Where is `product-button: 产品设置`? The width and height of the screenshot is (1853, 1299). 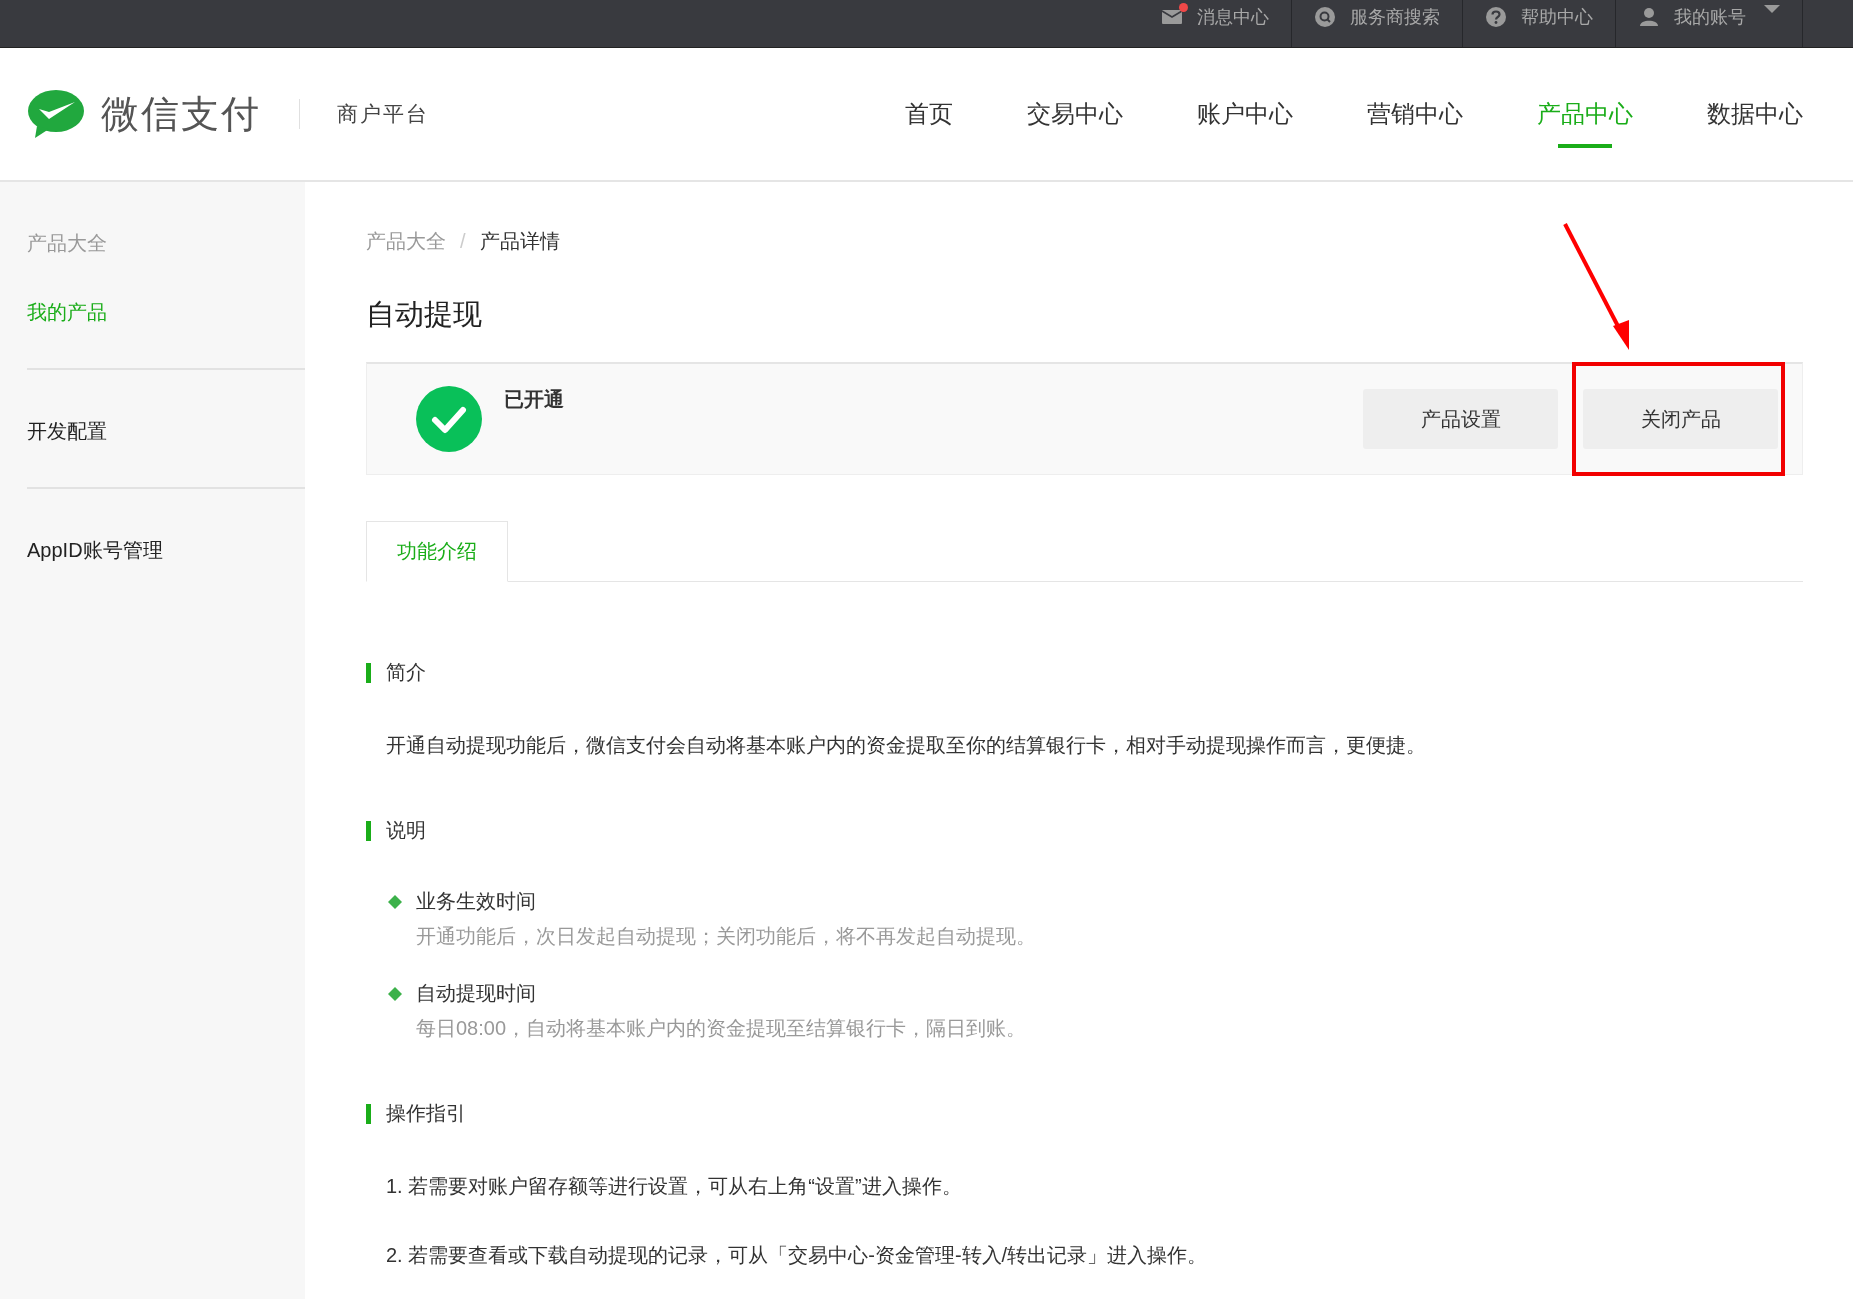 product-button: 产品设置 is located at coordinates (1460, 419).